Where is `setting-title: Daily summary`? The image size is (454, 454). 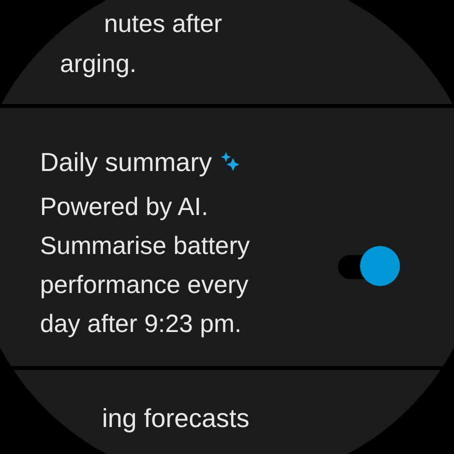 setting-title: Daily summary is located at coordinates (126, 162).